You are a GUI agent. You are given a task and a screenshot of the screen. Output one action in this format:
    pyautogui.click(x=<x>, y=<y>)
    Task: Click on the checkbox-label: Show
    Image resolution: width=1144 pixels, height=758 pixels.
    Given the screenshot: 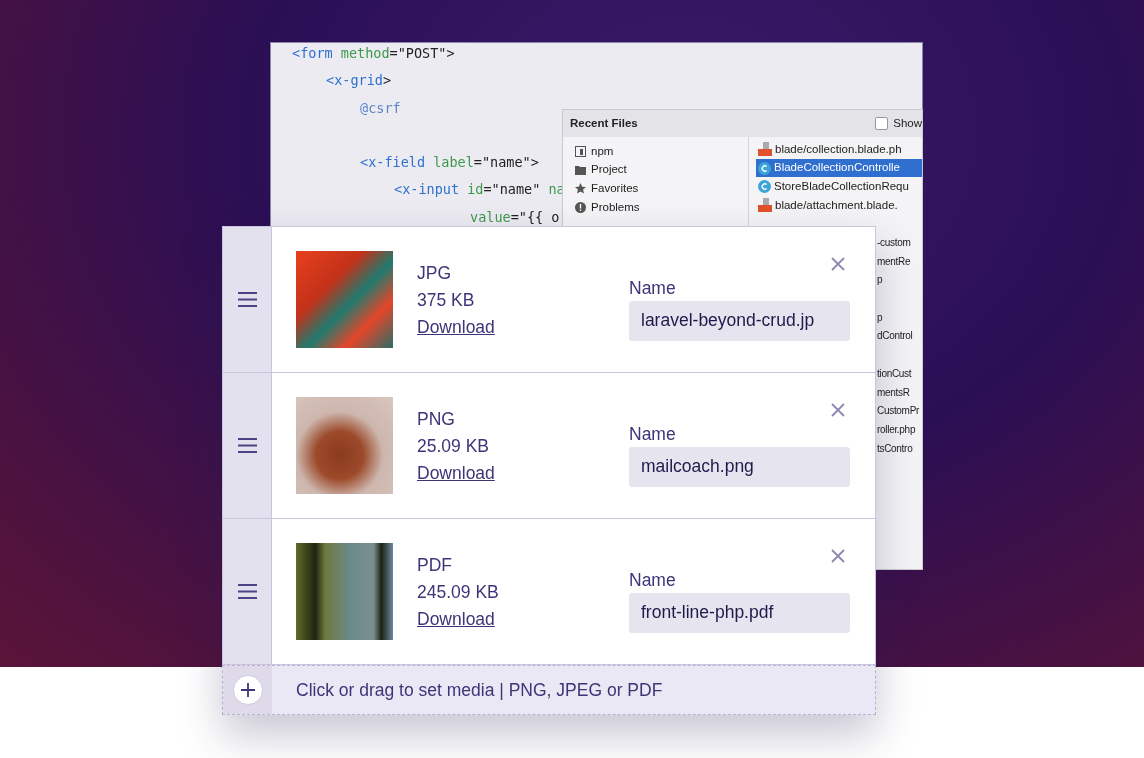 What is the action you would take?
    pyautogui.click(x=907, y=123)
    